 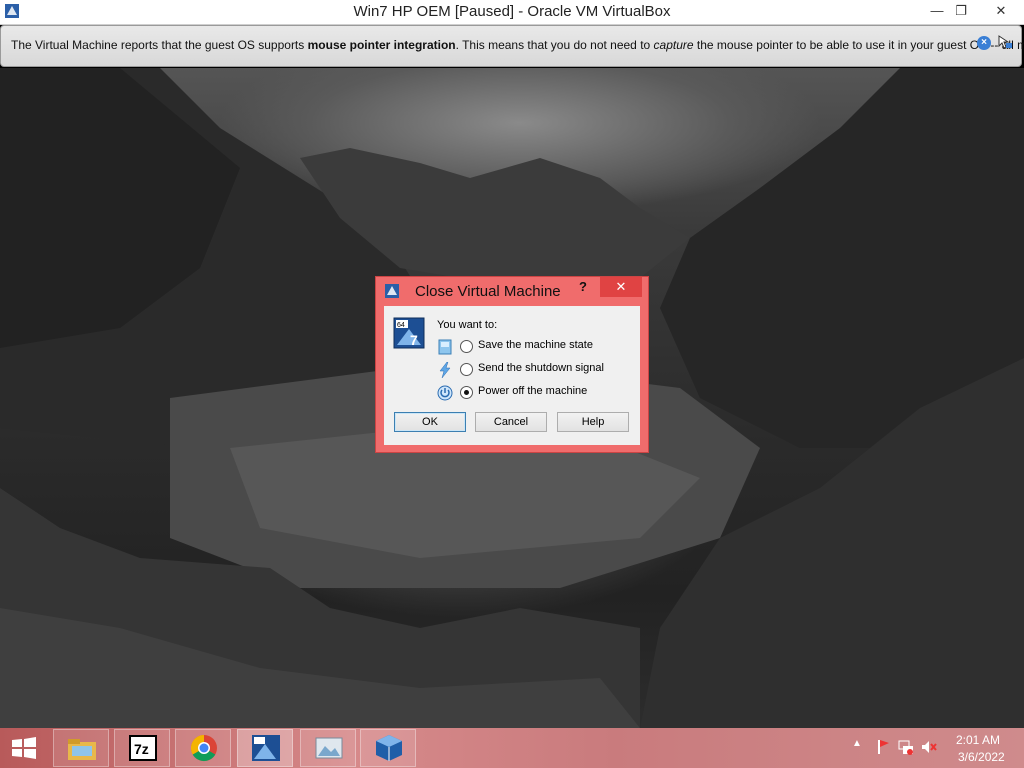 I want to click on virtualbox-dialog-icon, so click(x=392, y=291).